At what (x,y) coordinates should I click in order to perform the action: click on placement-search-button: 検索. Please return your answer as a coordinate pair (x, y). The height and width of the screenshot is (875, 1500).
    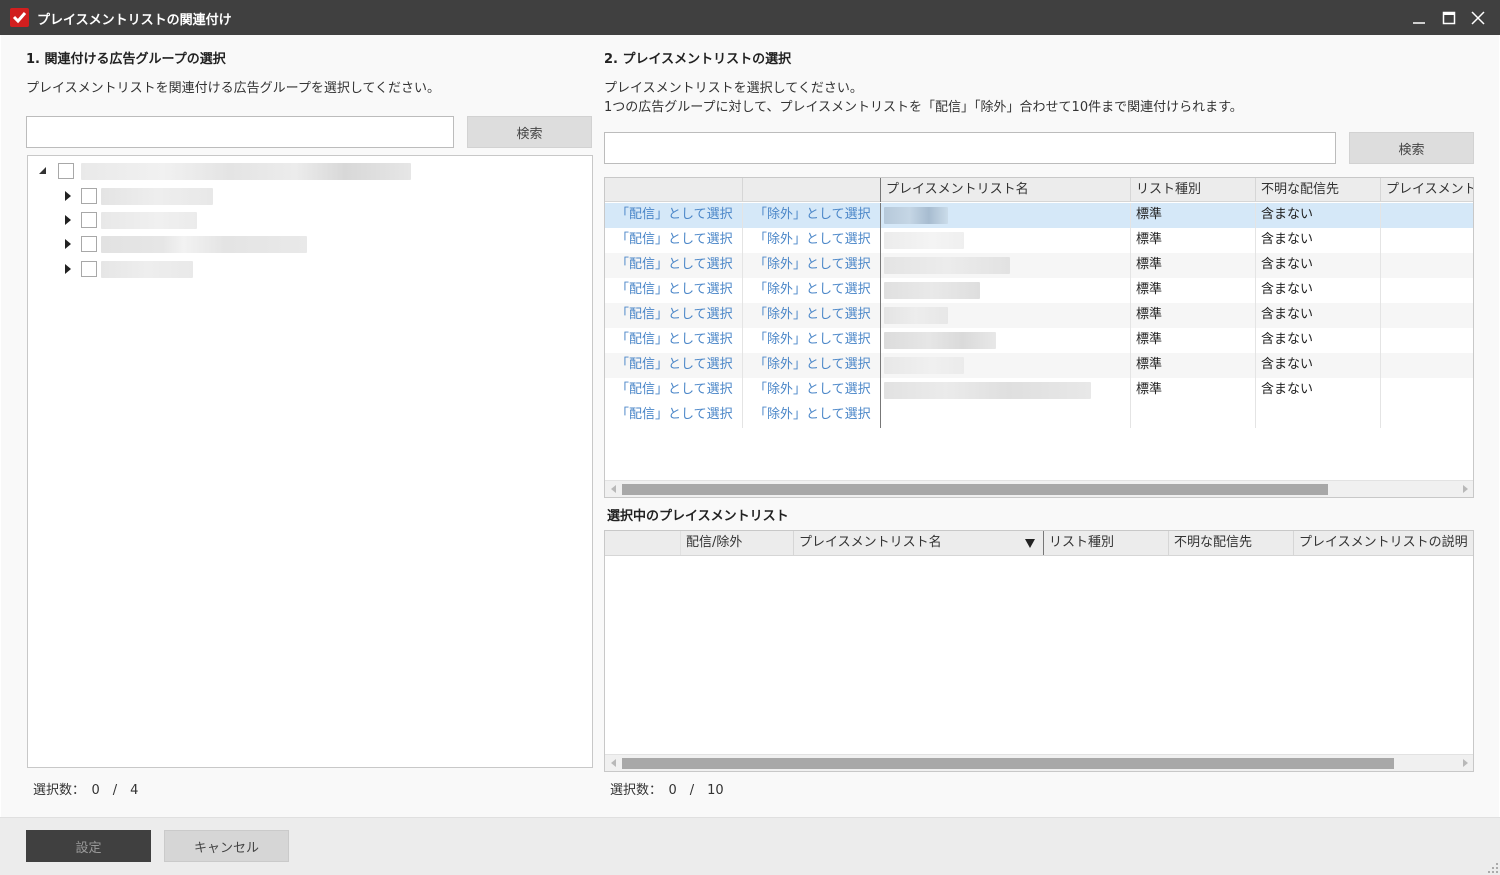
    Looking at the image, I should click on (1411, 148).